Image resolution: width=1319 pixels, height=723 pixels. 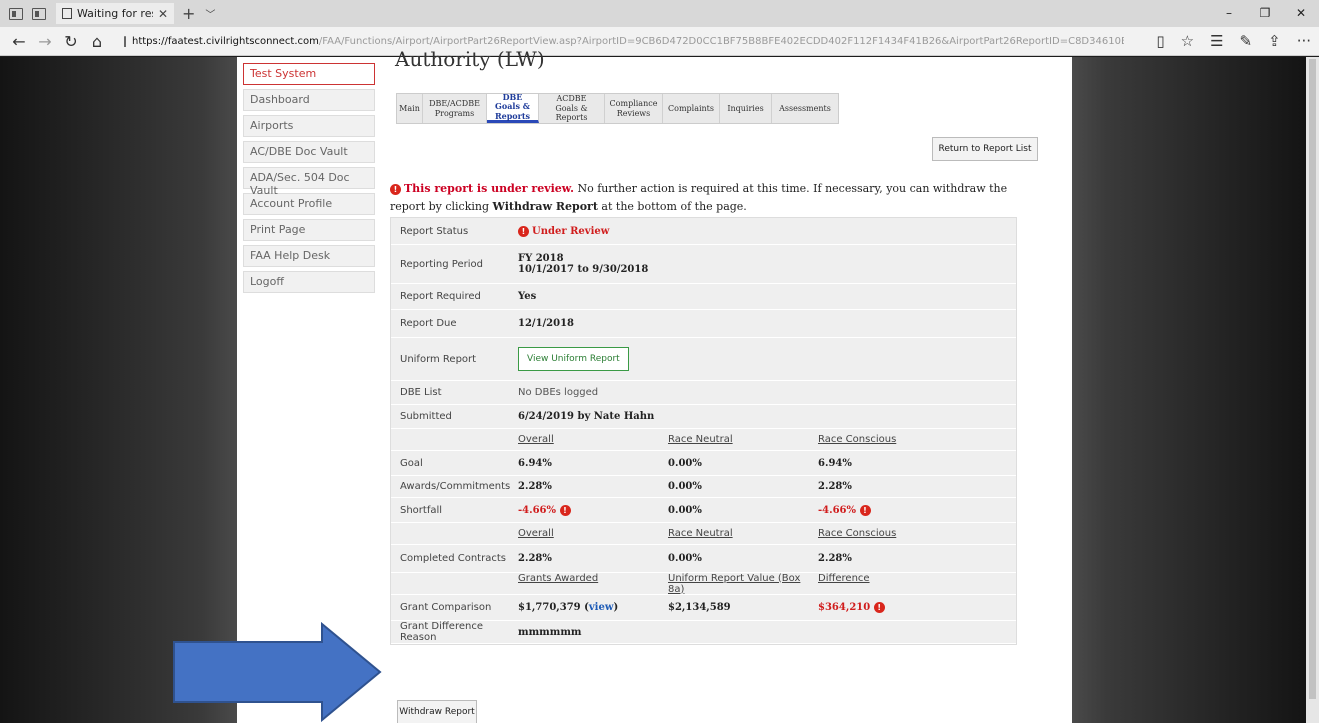 I want to click on tab-title: Waiting for response fr, so click(x=115, y=13).